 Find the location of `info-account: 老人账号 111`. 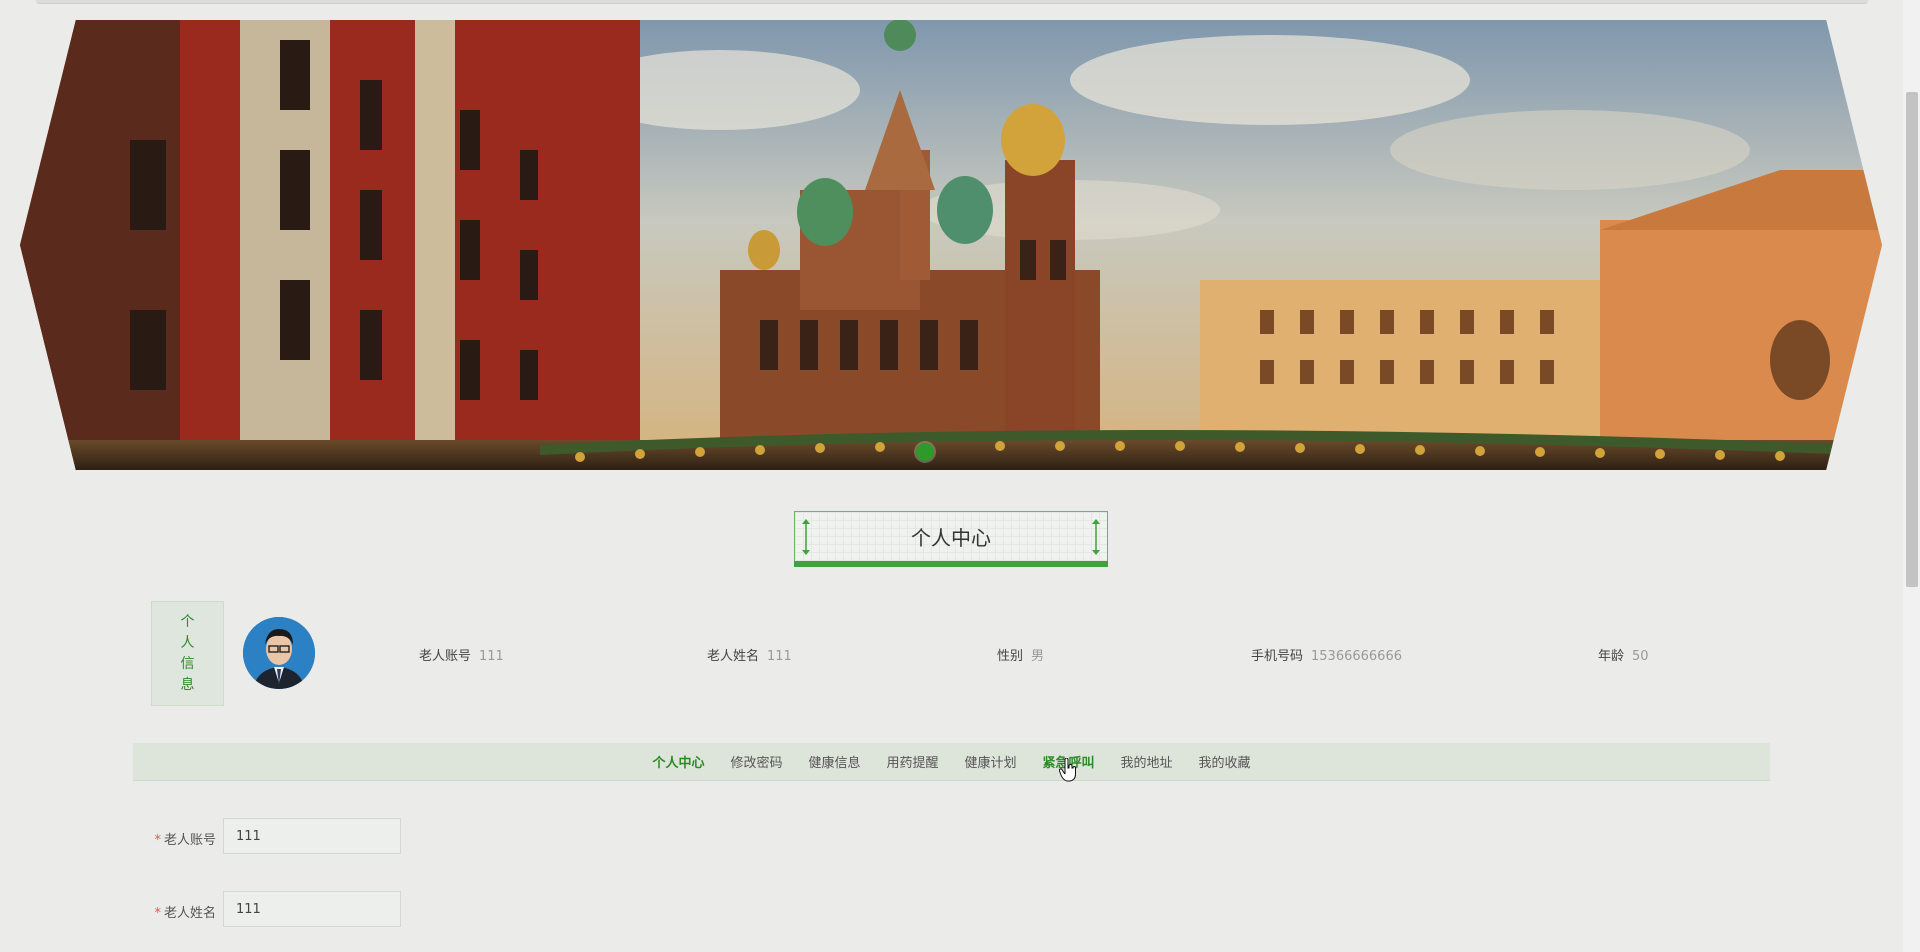

info-account: 老人账号 111 is located at coordinates (461, 654).